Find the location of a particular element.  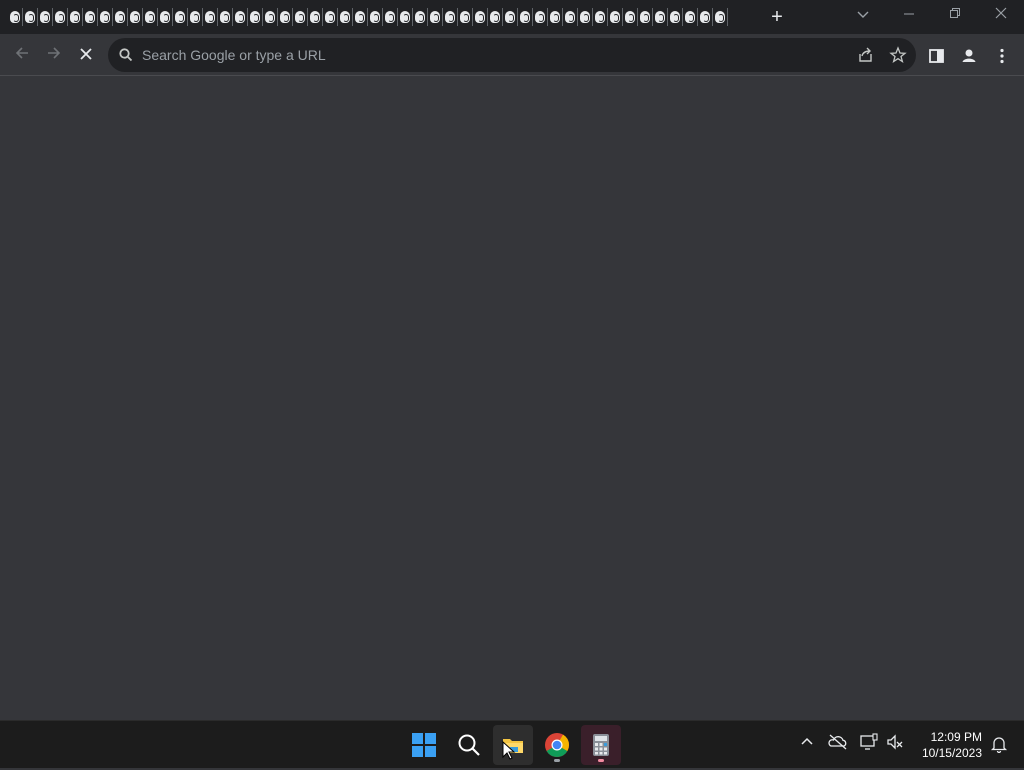

network-button is located at coordinates (869, 742).